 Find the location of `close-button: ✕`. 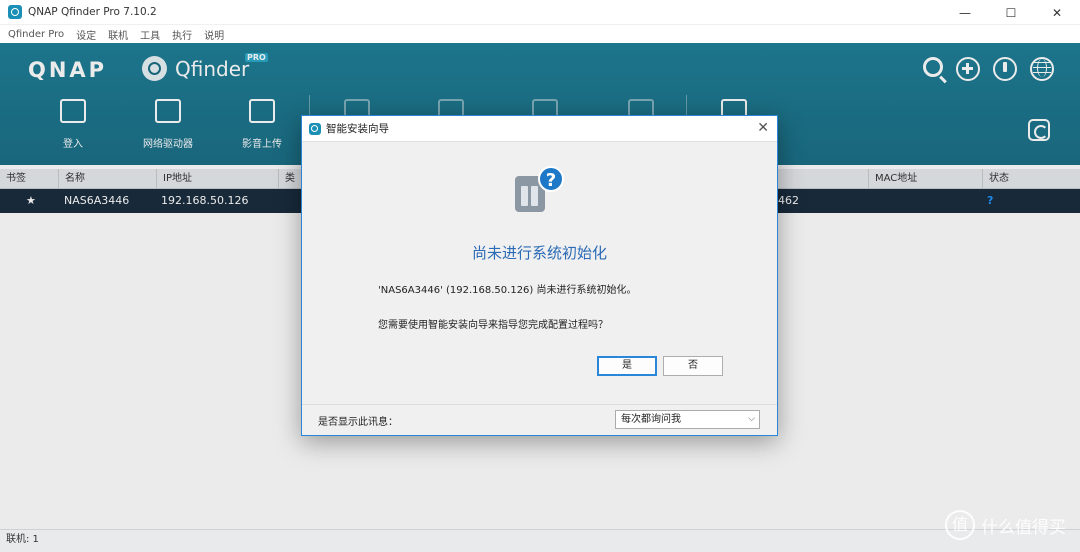

close-button: ✕ is located at coordinates (1057, 12).